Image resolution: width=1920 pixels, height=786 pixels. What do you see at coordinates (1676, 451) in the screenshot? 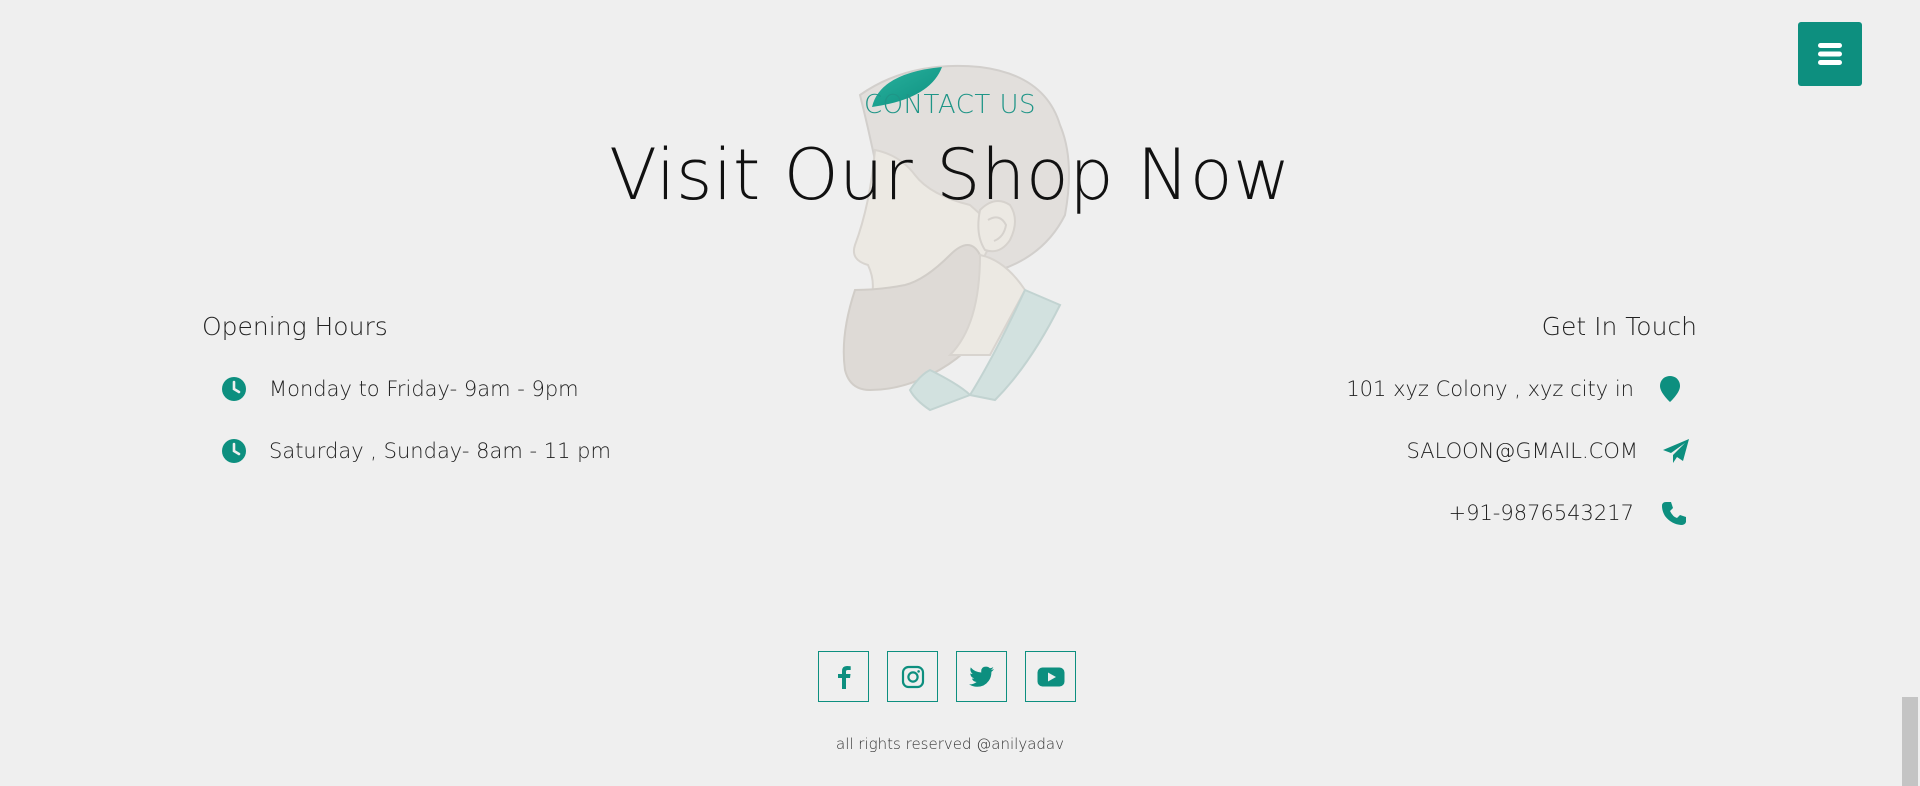
I see `paper-plane-icon` at bounding box center [1676, 451].